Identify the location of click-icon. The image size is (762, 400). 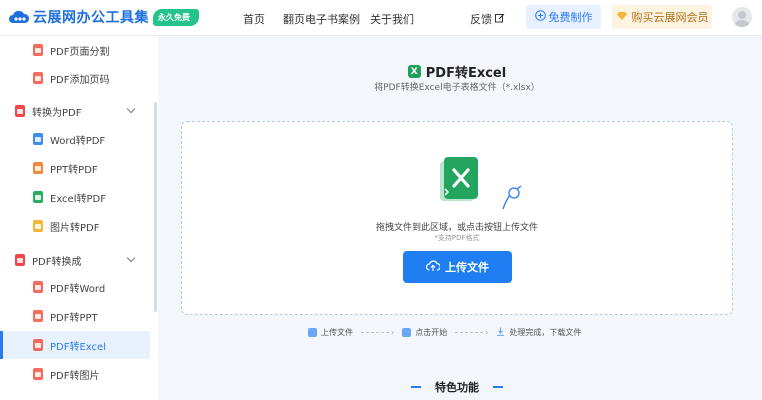
(407, 332).